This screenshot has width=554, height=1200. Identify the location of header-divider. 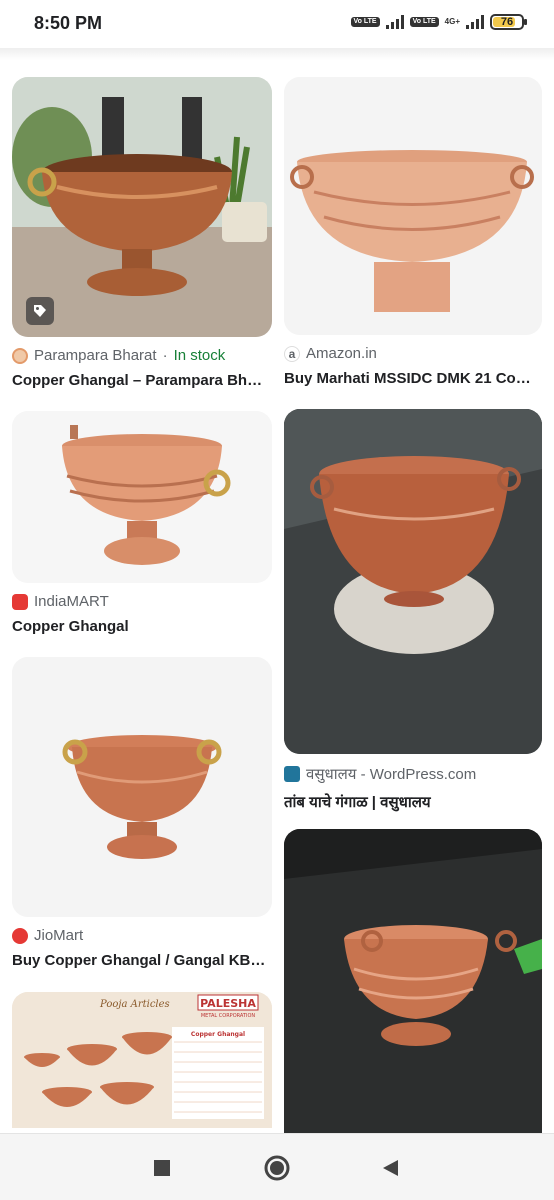
(277, 54).